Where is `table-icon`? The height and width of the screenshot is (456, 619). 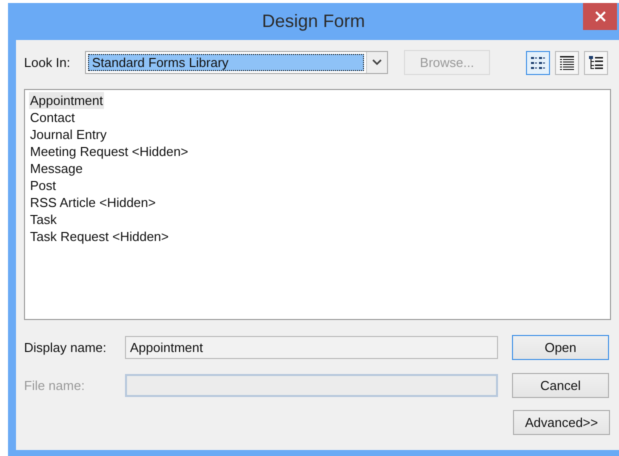
table-icon is located at coordinates (567, 62).